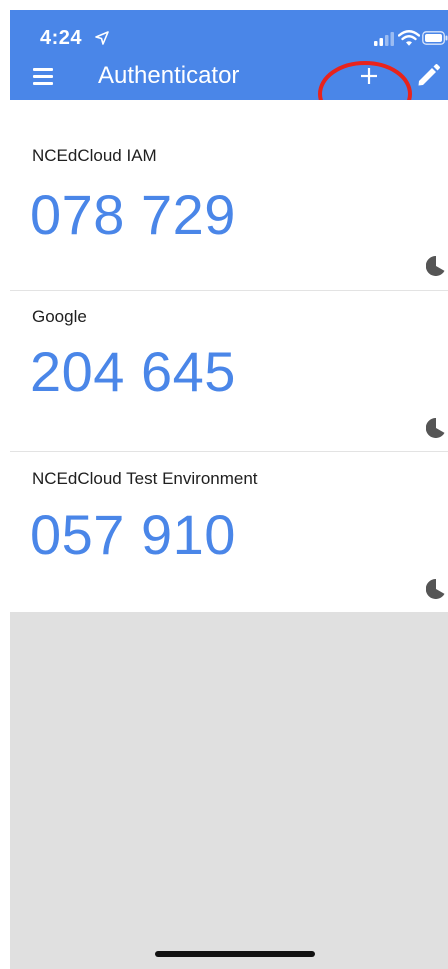 Image resolution: width=448 pixels, height=969 pixels. I want to click on pencil-icon, so click(429, 75).